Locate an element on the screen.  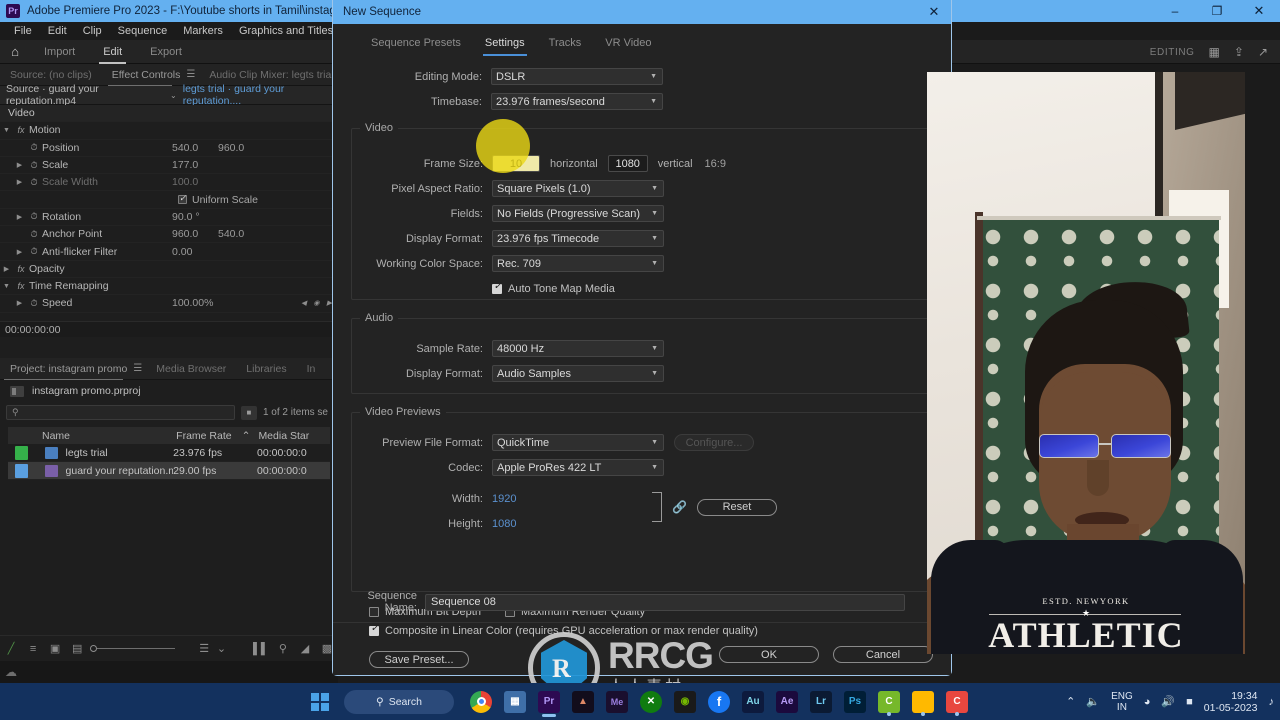
sequence-name-input: Sequence 08 is located at coordinates (665, 602).